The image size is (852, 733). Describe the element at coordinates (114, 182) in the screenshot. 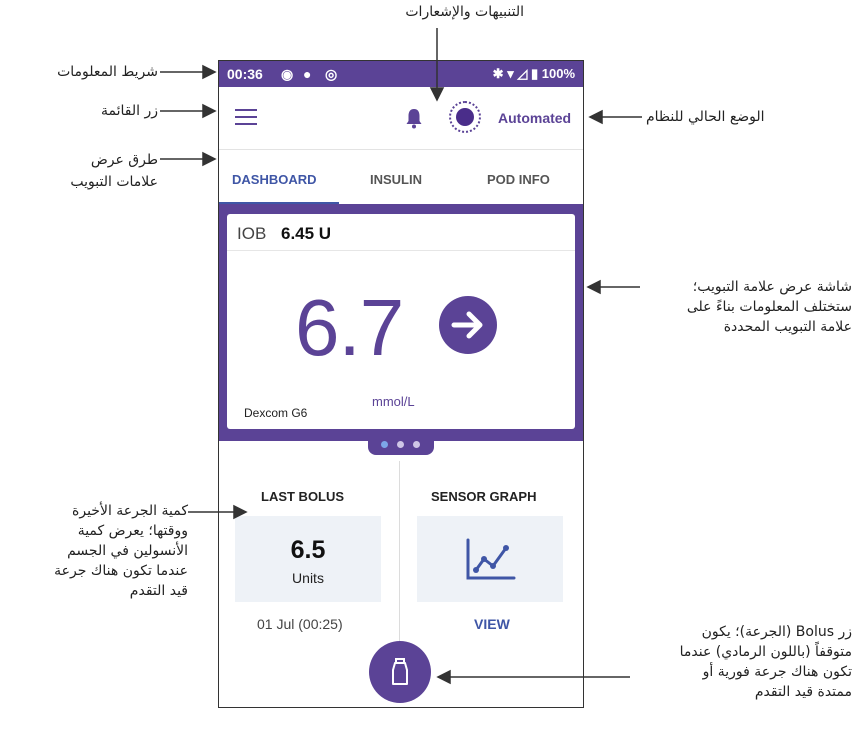

I see `callout-tab-views-2: علامات التبويب` at that location.